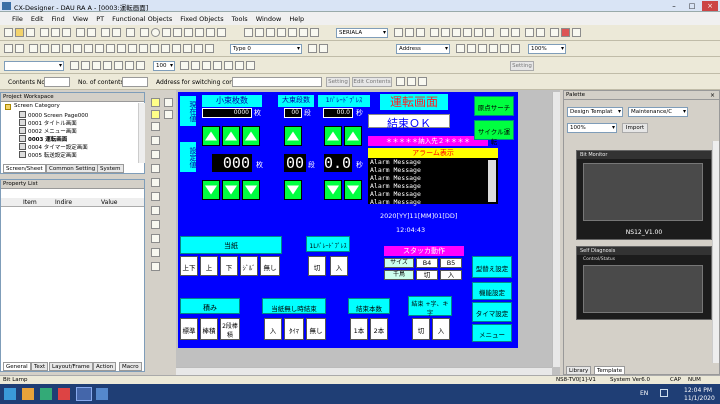  Describe the element at coordinates (362, 33) in the screenshot. I see `serial-port-combo: SERIALA` at that location.